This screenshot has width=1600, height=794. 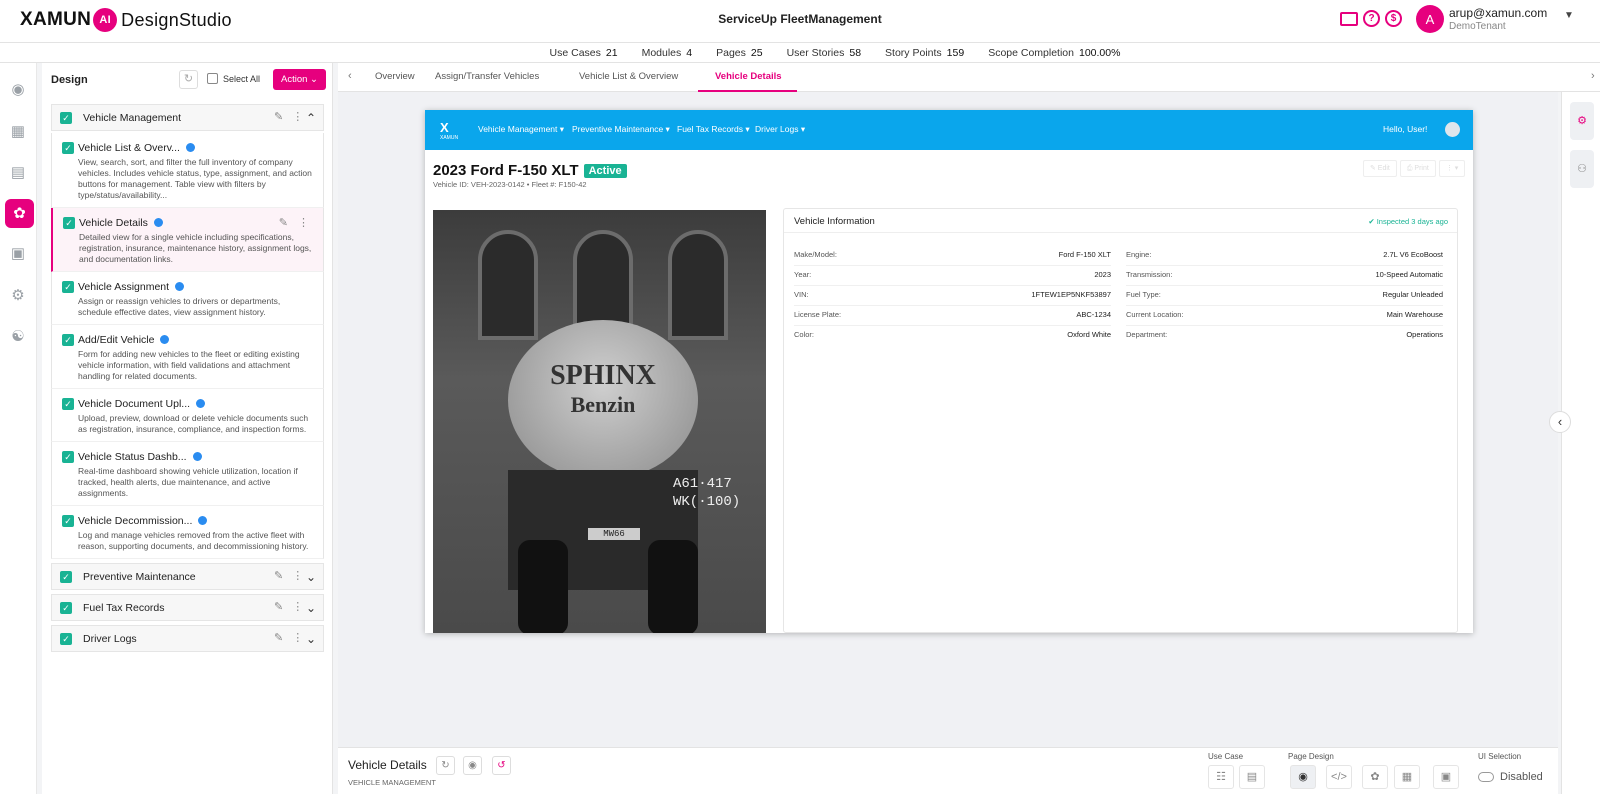 I want to click on select-all: Select All, so click(x=233, y=78).